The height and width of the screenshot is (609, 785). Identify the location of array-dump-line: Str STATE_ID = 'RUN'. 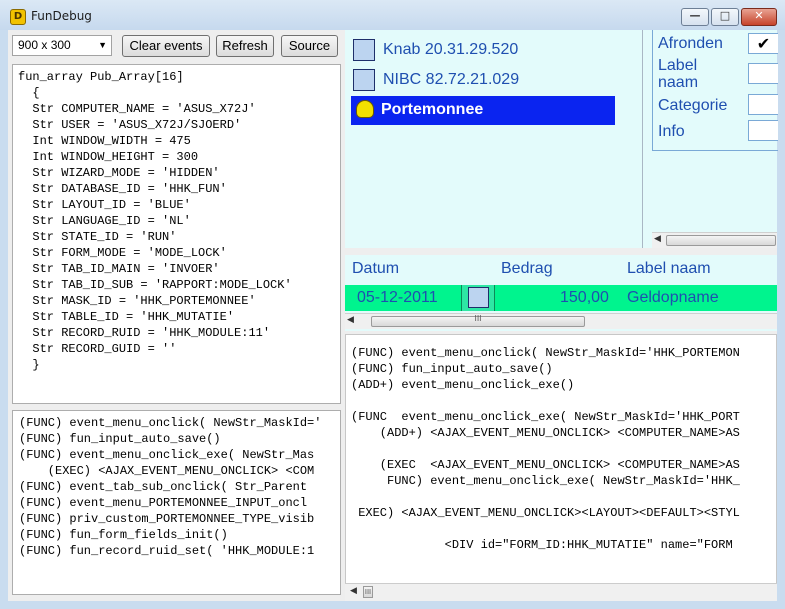
(97, 237).